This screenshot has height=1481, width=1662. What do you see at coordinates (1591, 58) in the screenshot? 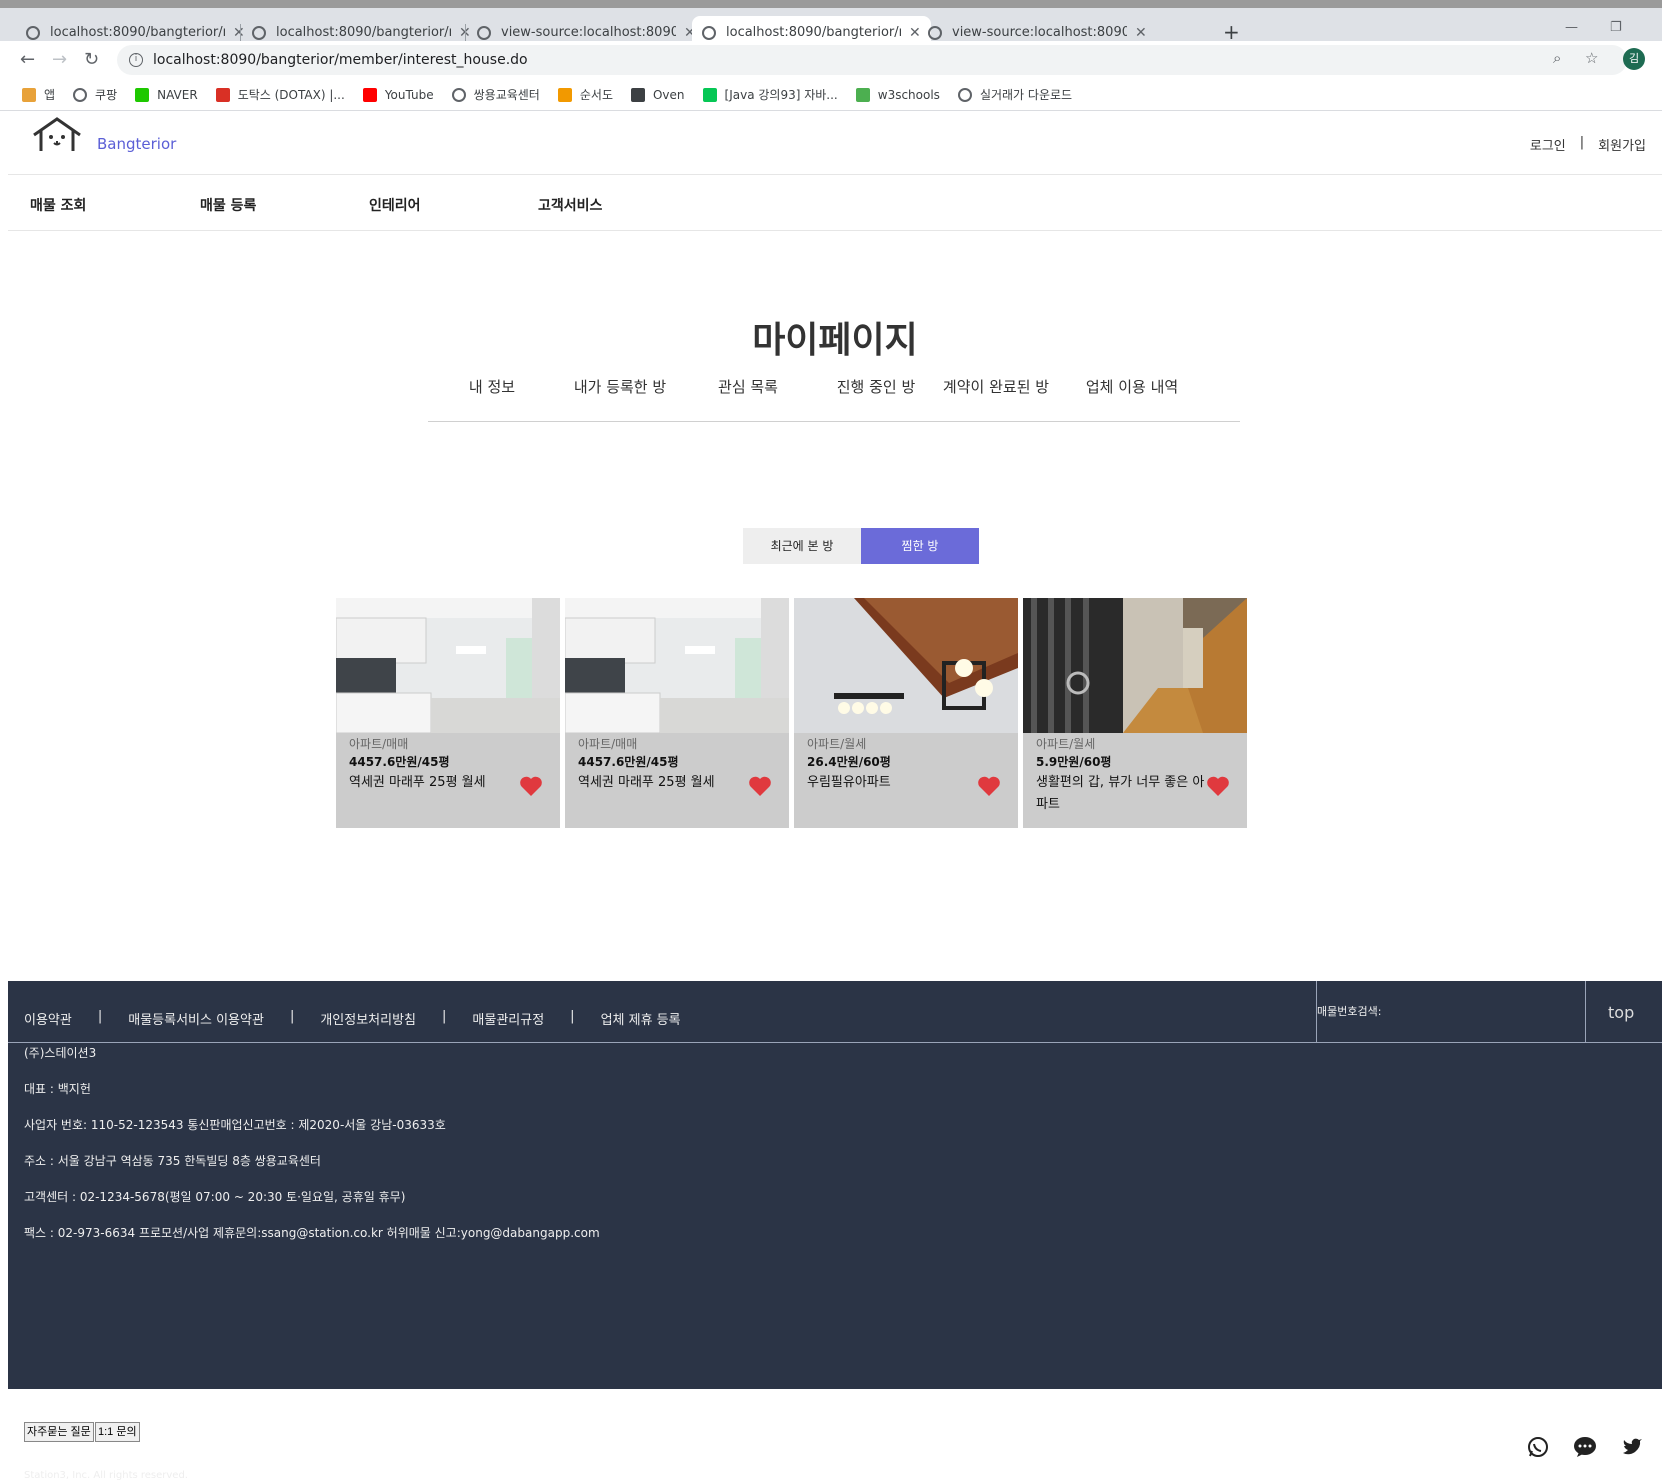
I see `star-icon: ☆` at bounding box center [1591, 58].